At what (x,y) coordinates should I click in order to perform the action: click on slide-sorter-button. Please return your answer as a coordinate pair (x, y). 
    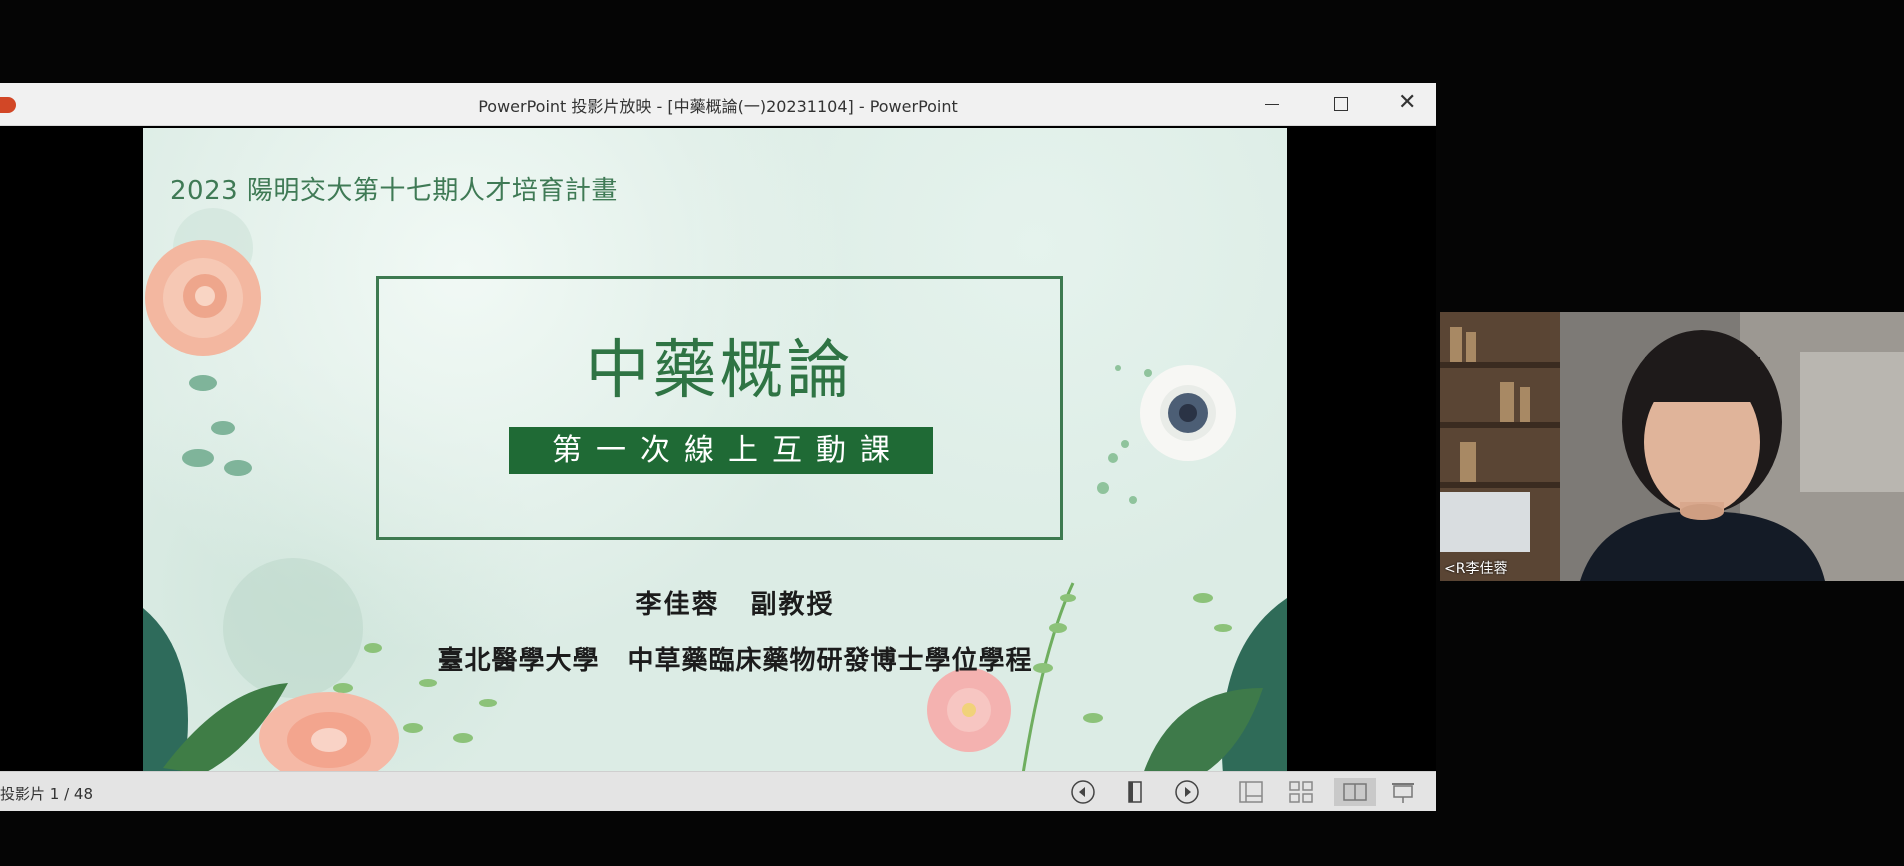
    Looking at the image, I should click on (1301, 792).